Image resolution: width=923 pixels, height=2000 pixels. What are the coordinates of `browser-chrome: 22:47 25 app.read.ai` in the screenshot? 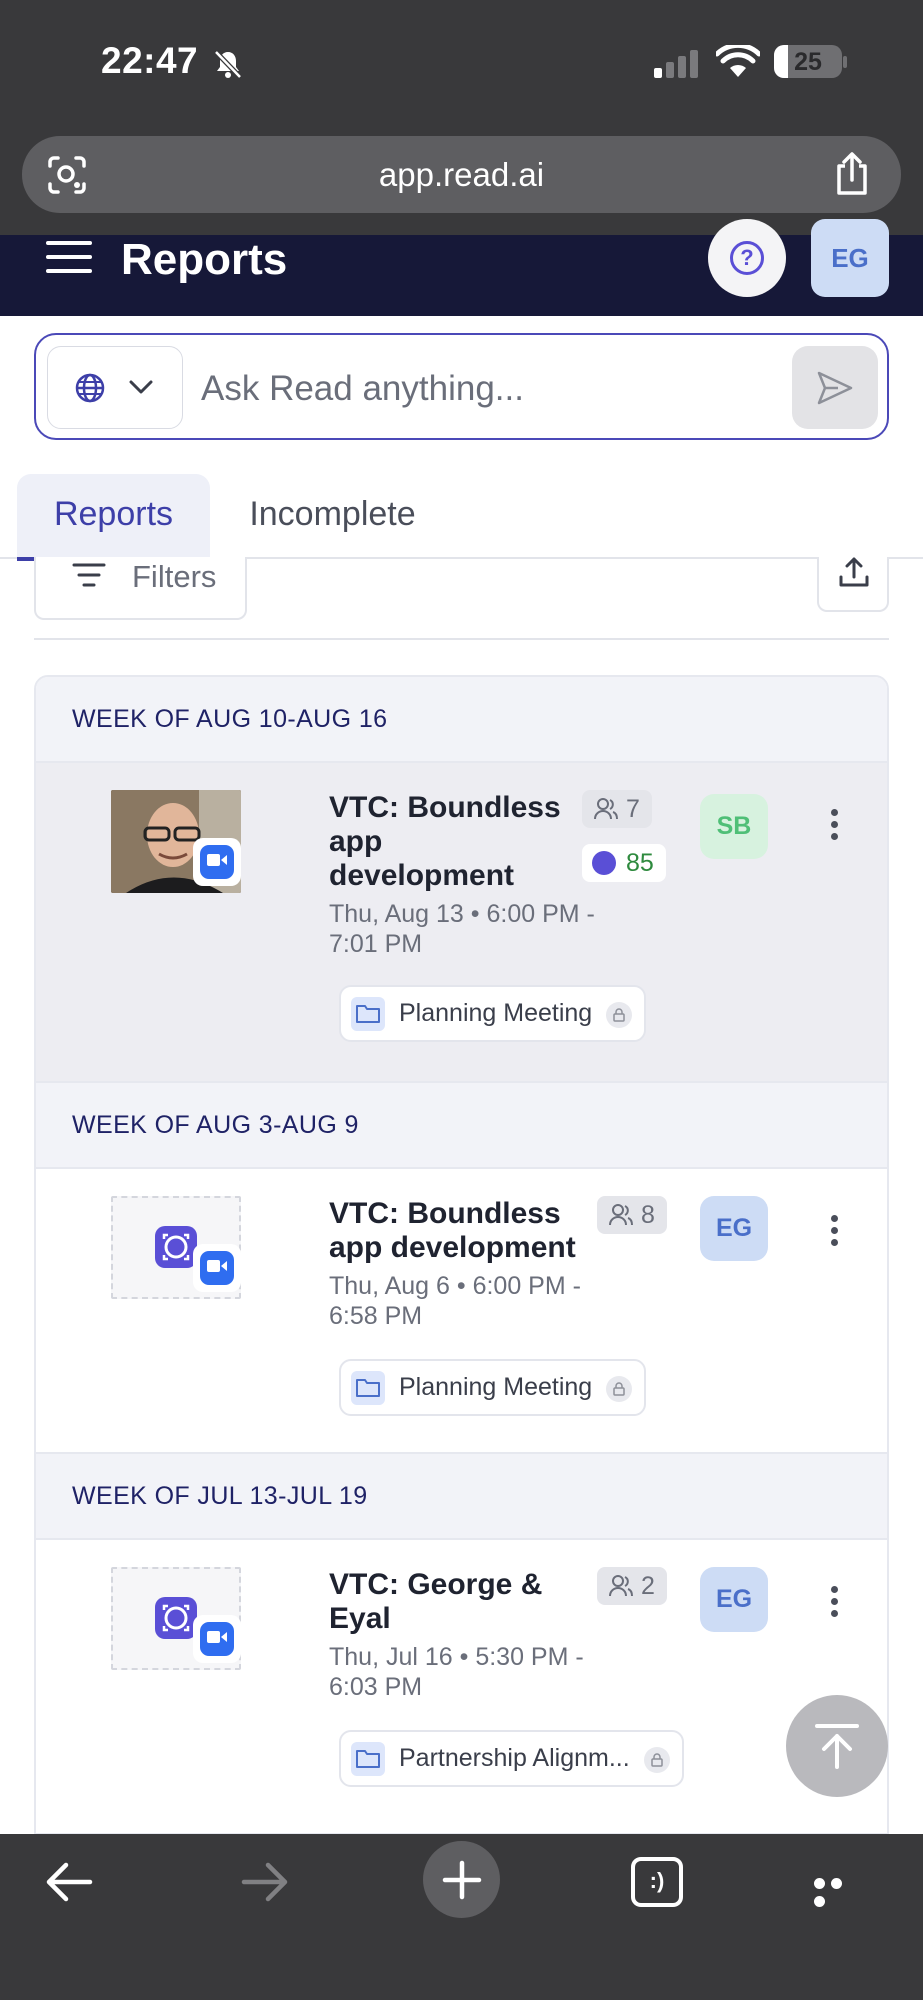 It's located at (461, 117).